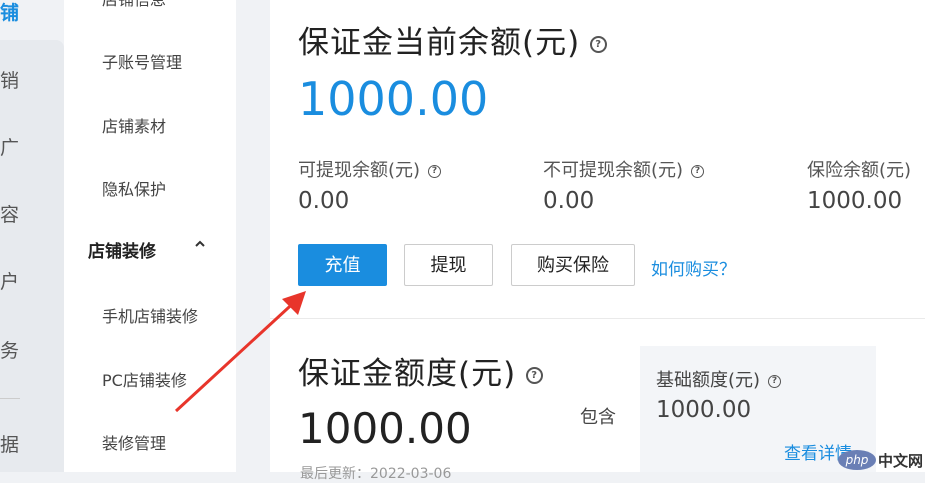 Image resolution: width=925 pixels, height=483 pixels. What do you see at coordinates (134, 5) in the screenshot?
I see `submenu-item-shop-info: 店铺信息` at bounding box center [134, 5].